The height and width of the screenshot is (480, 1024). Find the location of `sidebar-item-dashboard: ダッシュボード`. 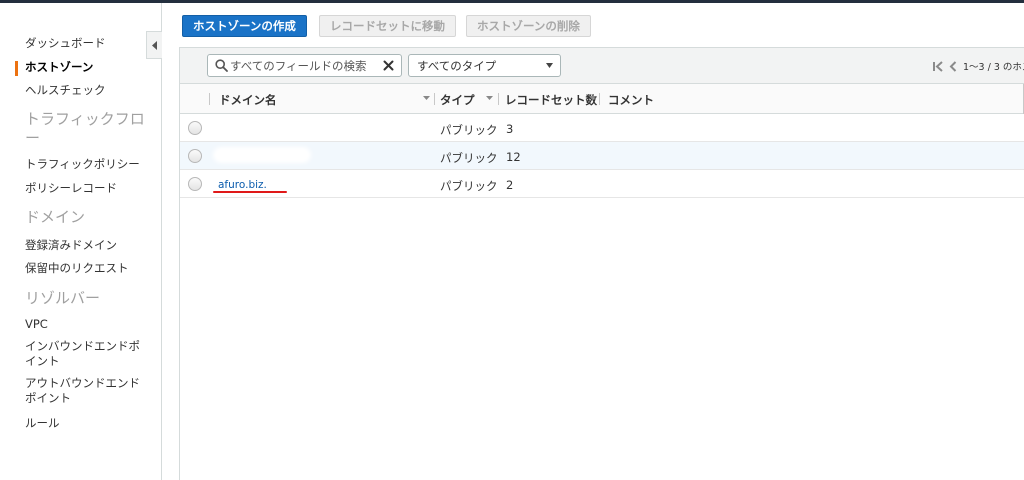

sidebar-item-dashboard: ダッシュボード is located at coordinates (65, 43).